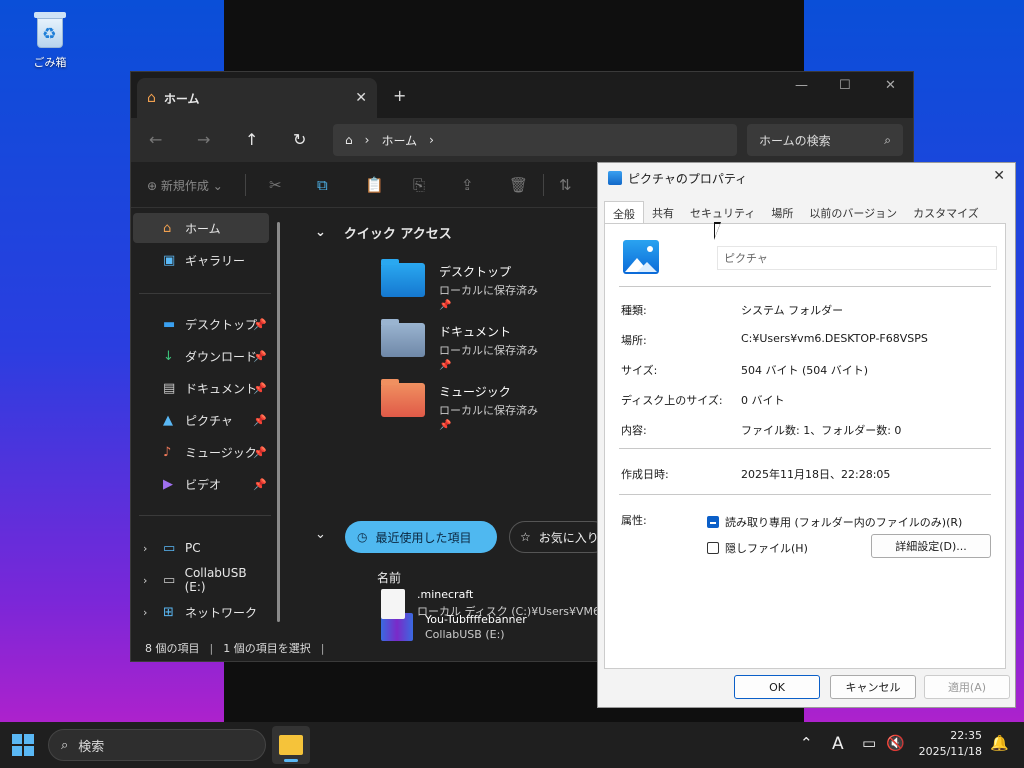 Image resolution: width=1024 pixels, height=768 pixels. What do you see at coordinates (805, 370) in the screenshot?
I see `size-value: 504 バイト (504 バイト)` at bounding box center [805, 370].